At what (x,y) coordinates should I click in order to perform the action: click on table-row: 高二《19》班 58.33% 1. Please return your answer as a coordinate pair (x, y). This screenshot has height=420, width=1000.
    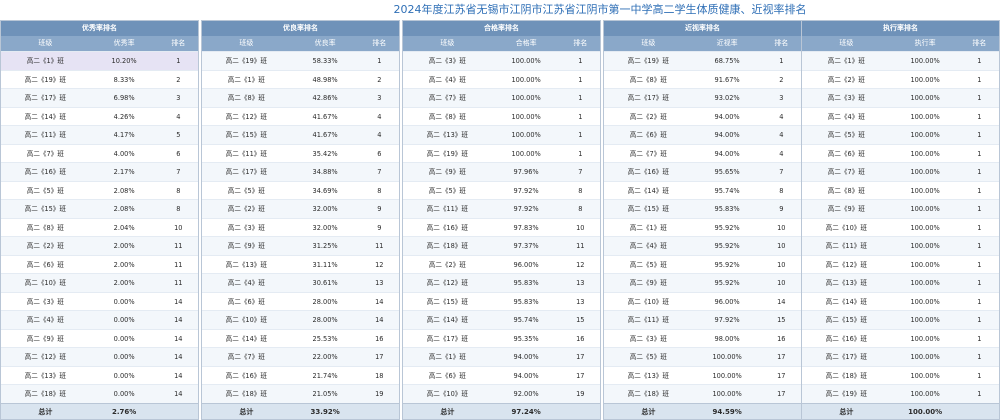
    Looking at the image, I should click on (300, 60).